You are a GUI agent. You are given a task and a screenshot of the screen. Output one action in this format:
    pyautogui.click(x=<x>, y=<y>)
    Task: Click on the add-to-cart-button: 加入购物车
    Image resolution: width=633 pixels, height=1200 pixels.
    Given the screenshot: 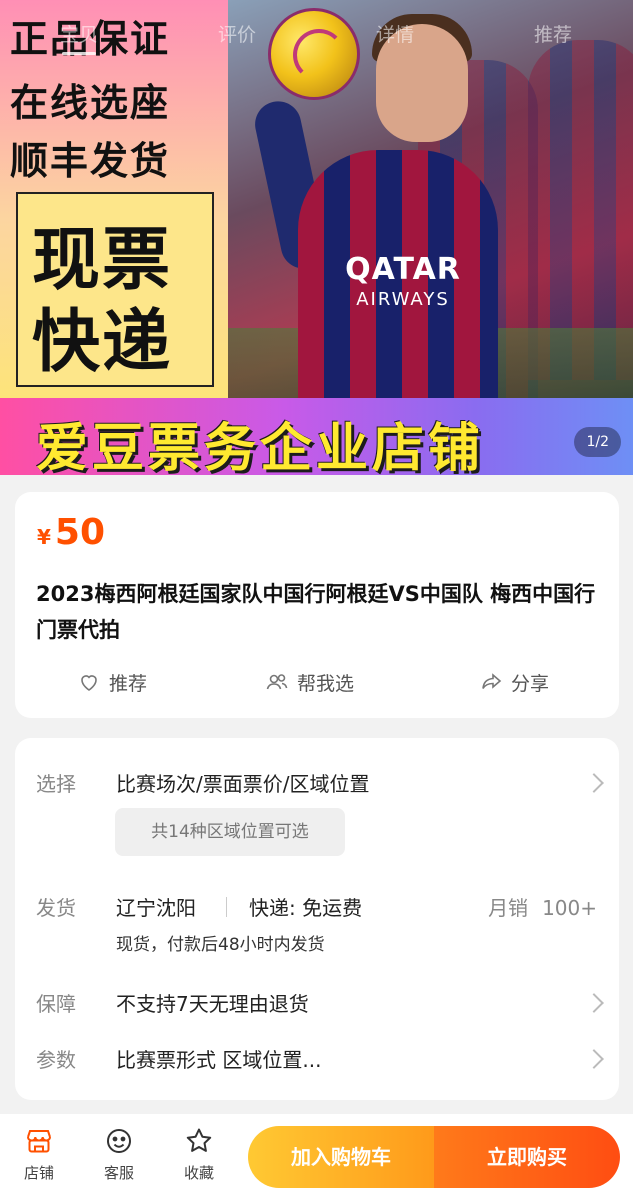 What is the action you would take?
    pyautogui.click(x=341, y=1157)
    